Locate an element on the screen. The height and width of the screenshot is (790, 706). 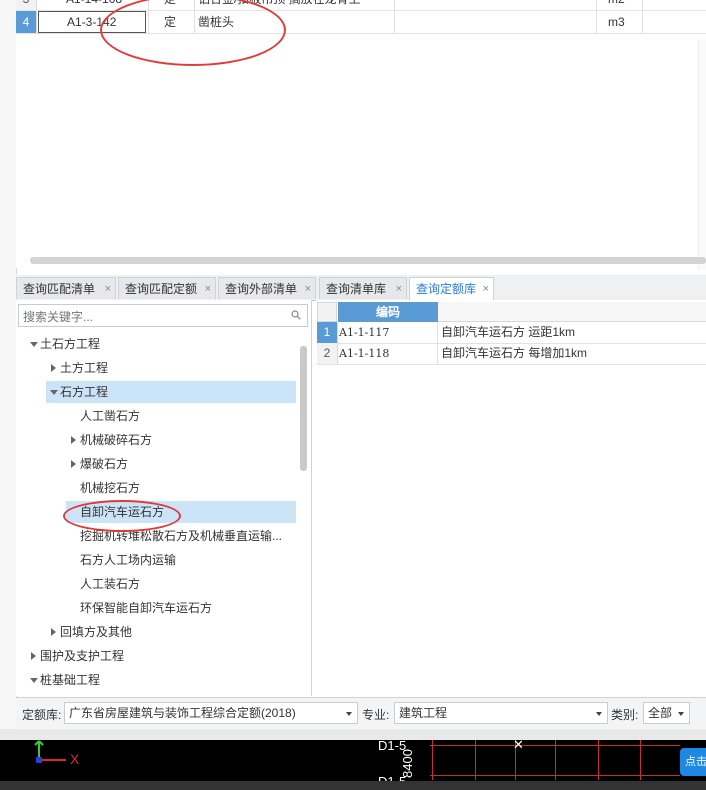
tree-node-label: 人工装石方 is located at coordinates (110, 584).